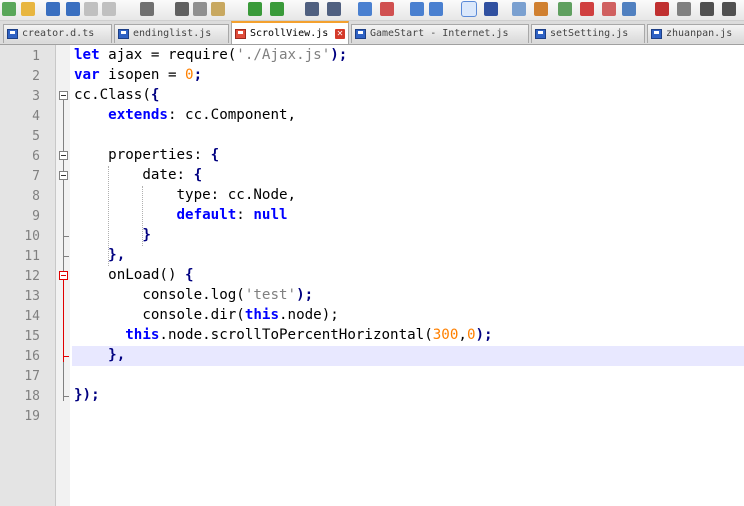 The image size is (744, 506). Describe the element at coordinates (541, 9) in the screenshot. I see `user-defined-language-icon` at that location.